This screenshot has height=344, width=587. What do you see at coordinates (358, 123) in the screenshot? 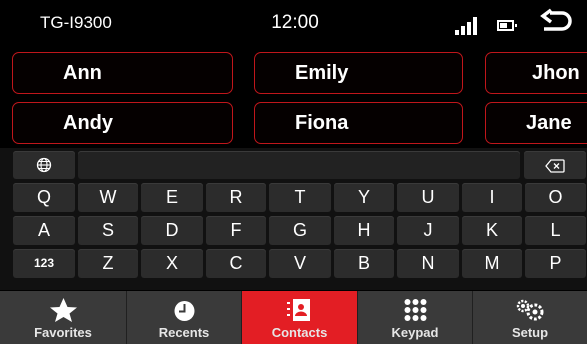
I see `contact-button-fiona: Fiona` at bounding box center [358, 123].